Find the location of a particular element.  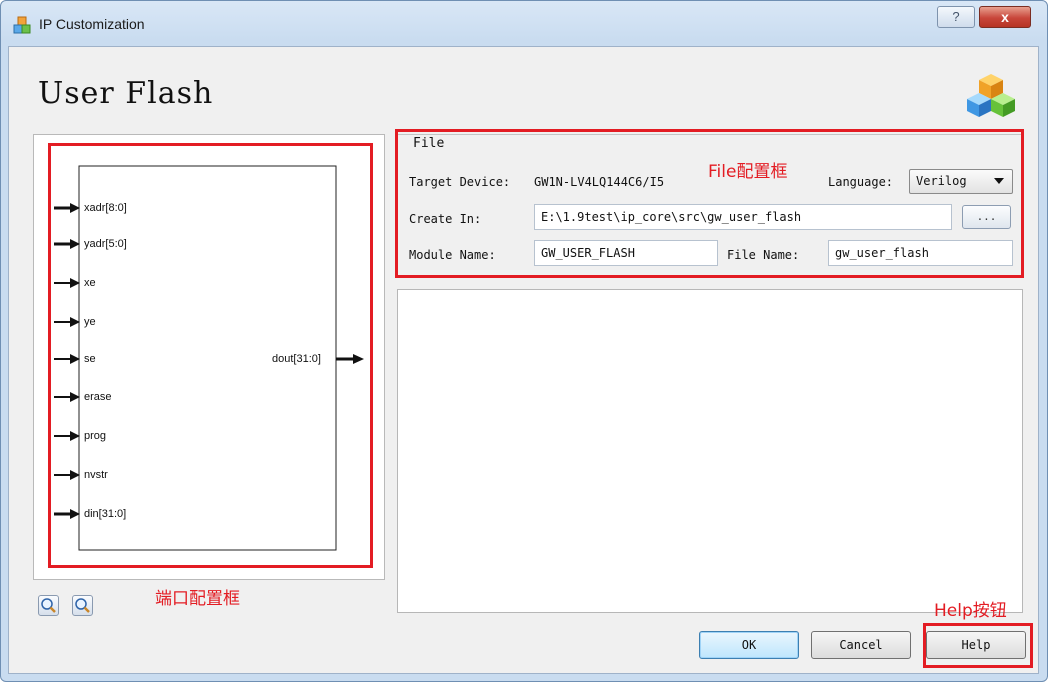

zoom-out-icon is located at coordinates (82, 605).